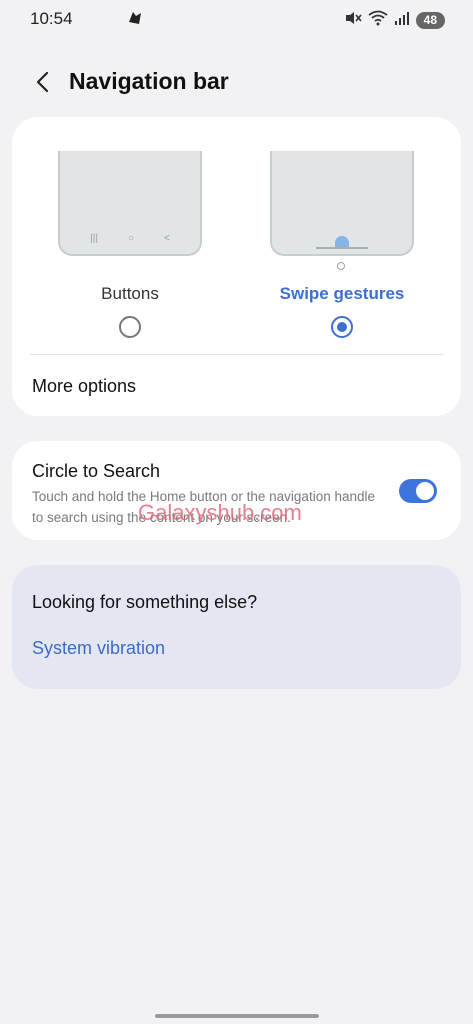 The width and height of the screenshot is (473, 1024). What do you see at coordinates (51, 18) in the screenshot?
I see `status-time: 10:54` at bounding box center [51, 18].